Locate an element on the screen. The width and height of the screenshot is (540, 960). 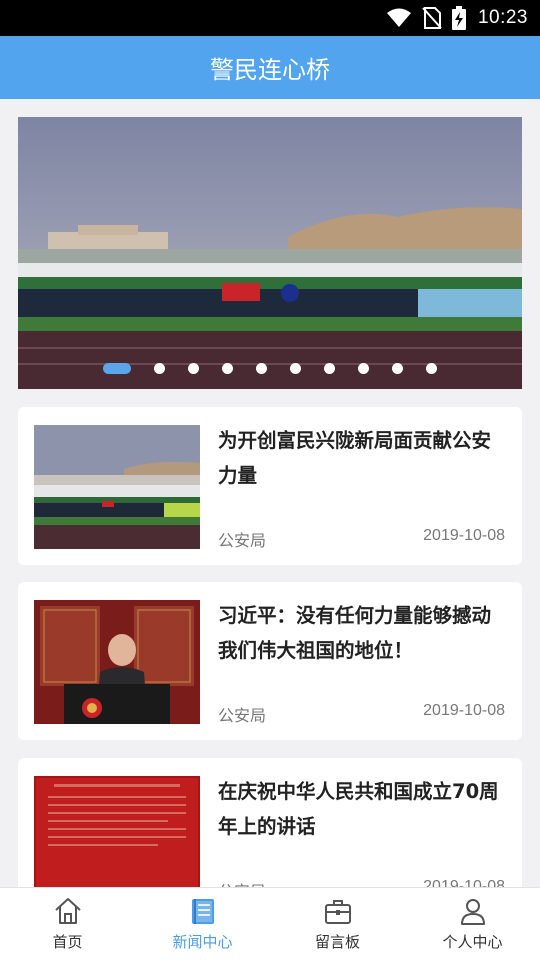
news-card: 在庆祝中华人民共和国成立70周年上的讲话 公安局 2019-10-08 is located at coordinates (270, 822).